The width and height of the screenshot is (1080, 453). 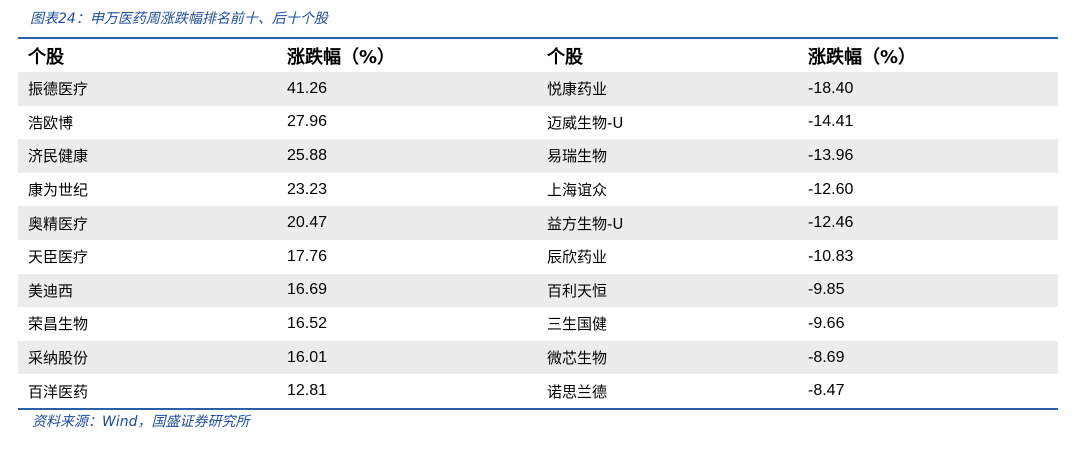 What do you see at coordinates (538, 156) in the screenshot?
I see `table-row: 济民健康 25.88 易瑞生物 -13.96` at bounding box center [538, 156].